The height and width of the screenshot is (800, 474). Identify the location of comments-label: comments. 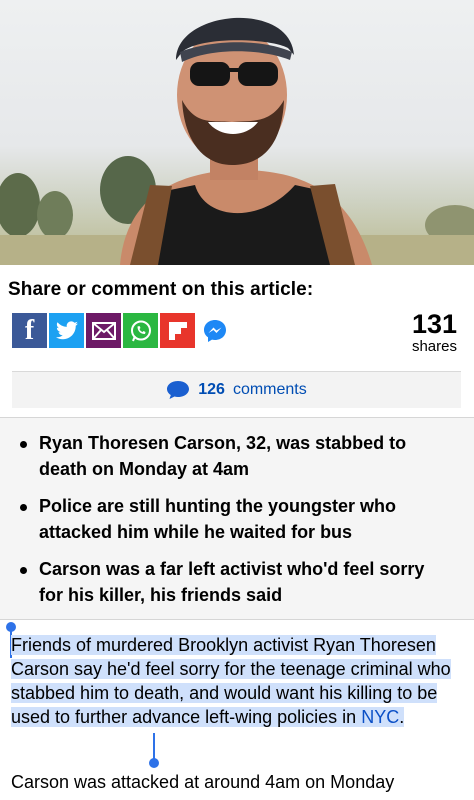
(269, 389).